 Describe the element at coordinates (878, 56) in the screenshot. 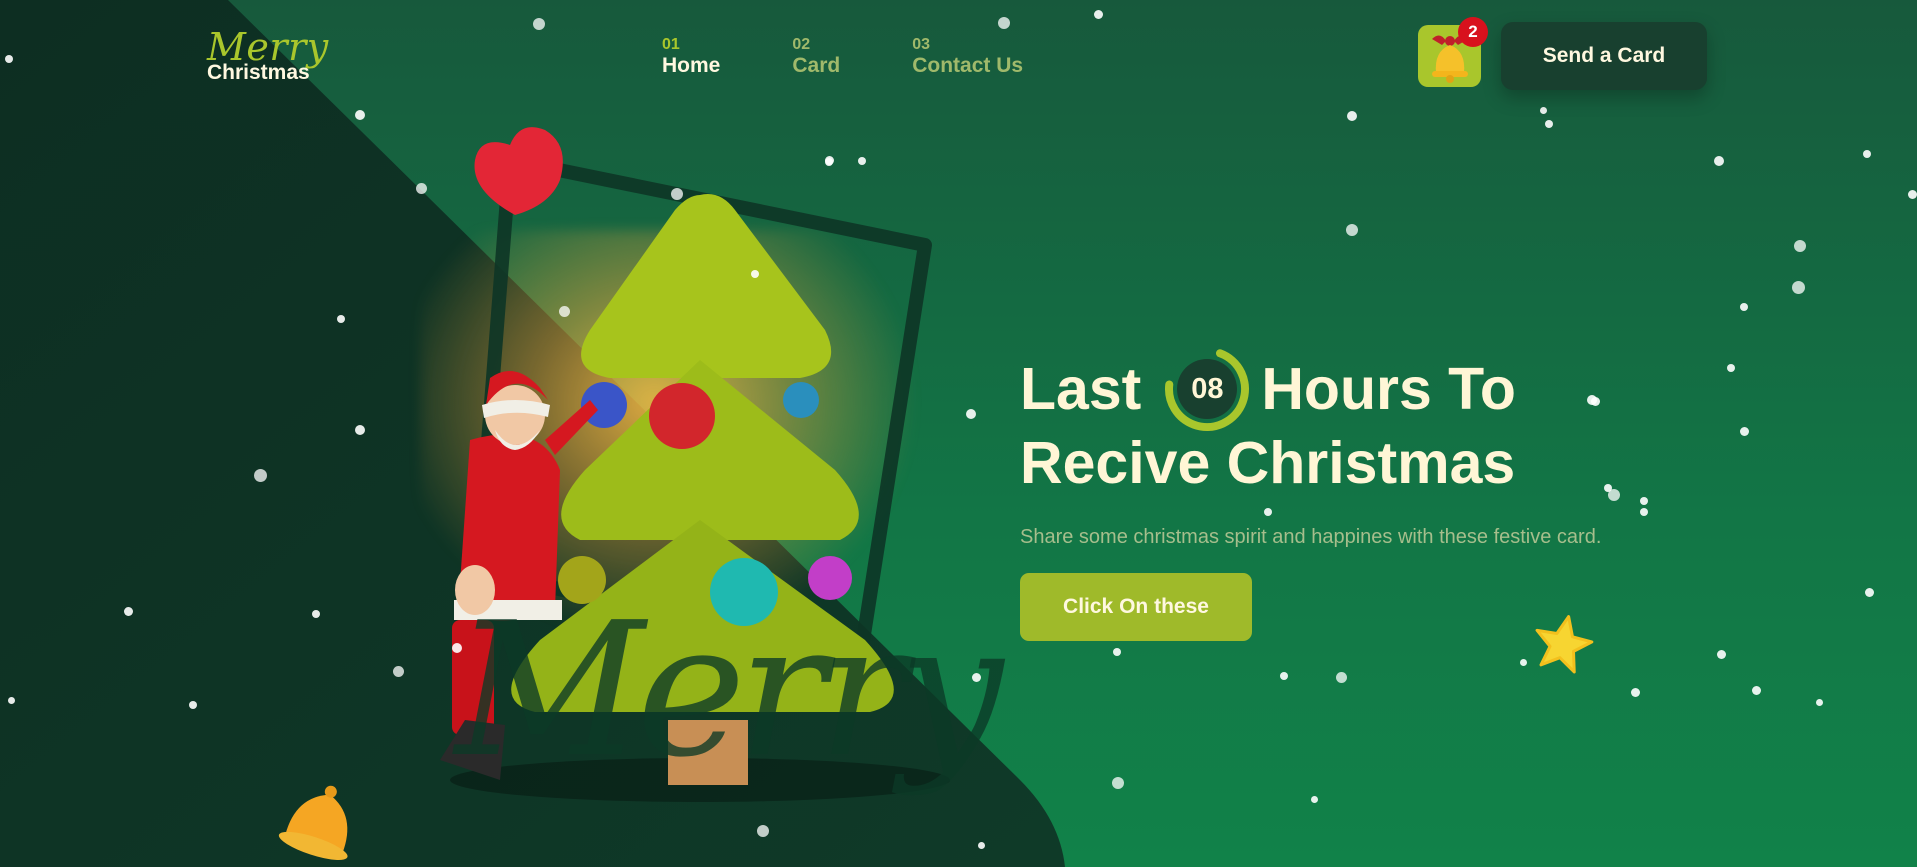

I see `main-nav: 01 Home 02 Card 03 Contact Us` at that location.